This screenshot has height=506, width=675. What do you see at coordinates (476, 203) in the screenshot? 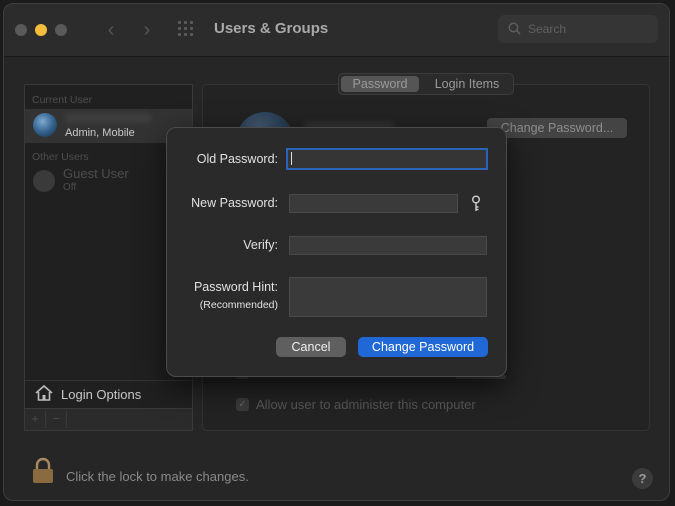
I see `key-icon` at bounding box center [476, 203].